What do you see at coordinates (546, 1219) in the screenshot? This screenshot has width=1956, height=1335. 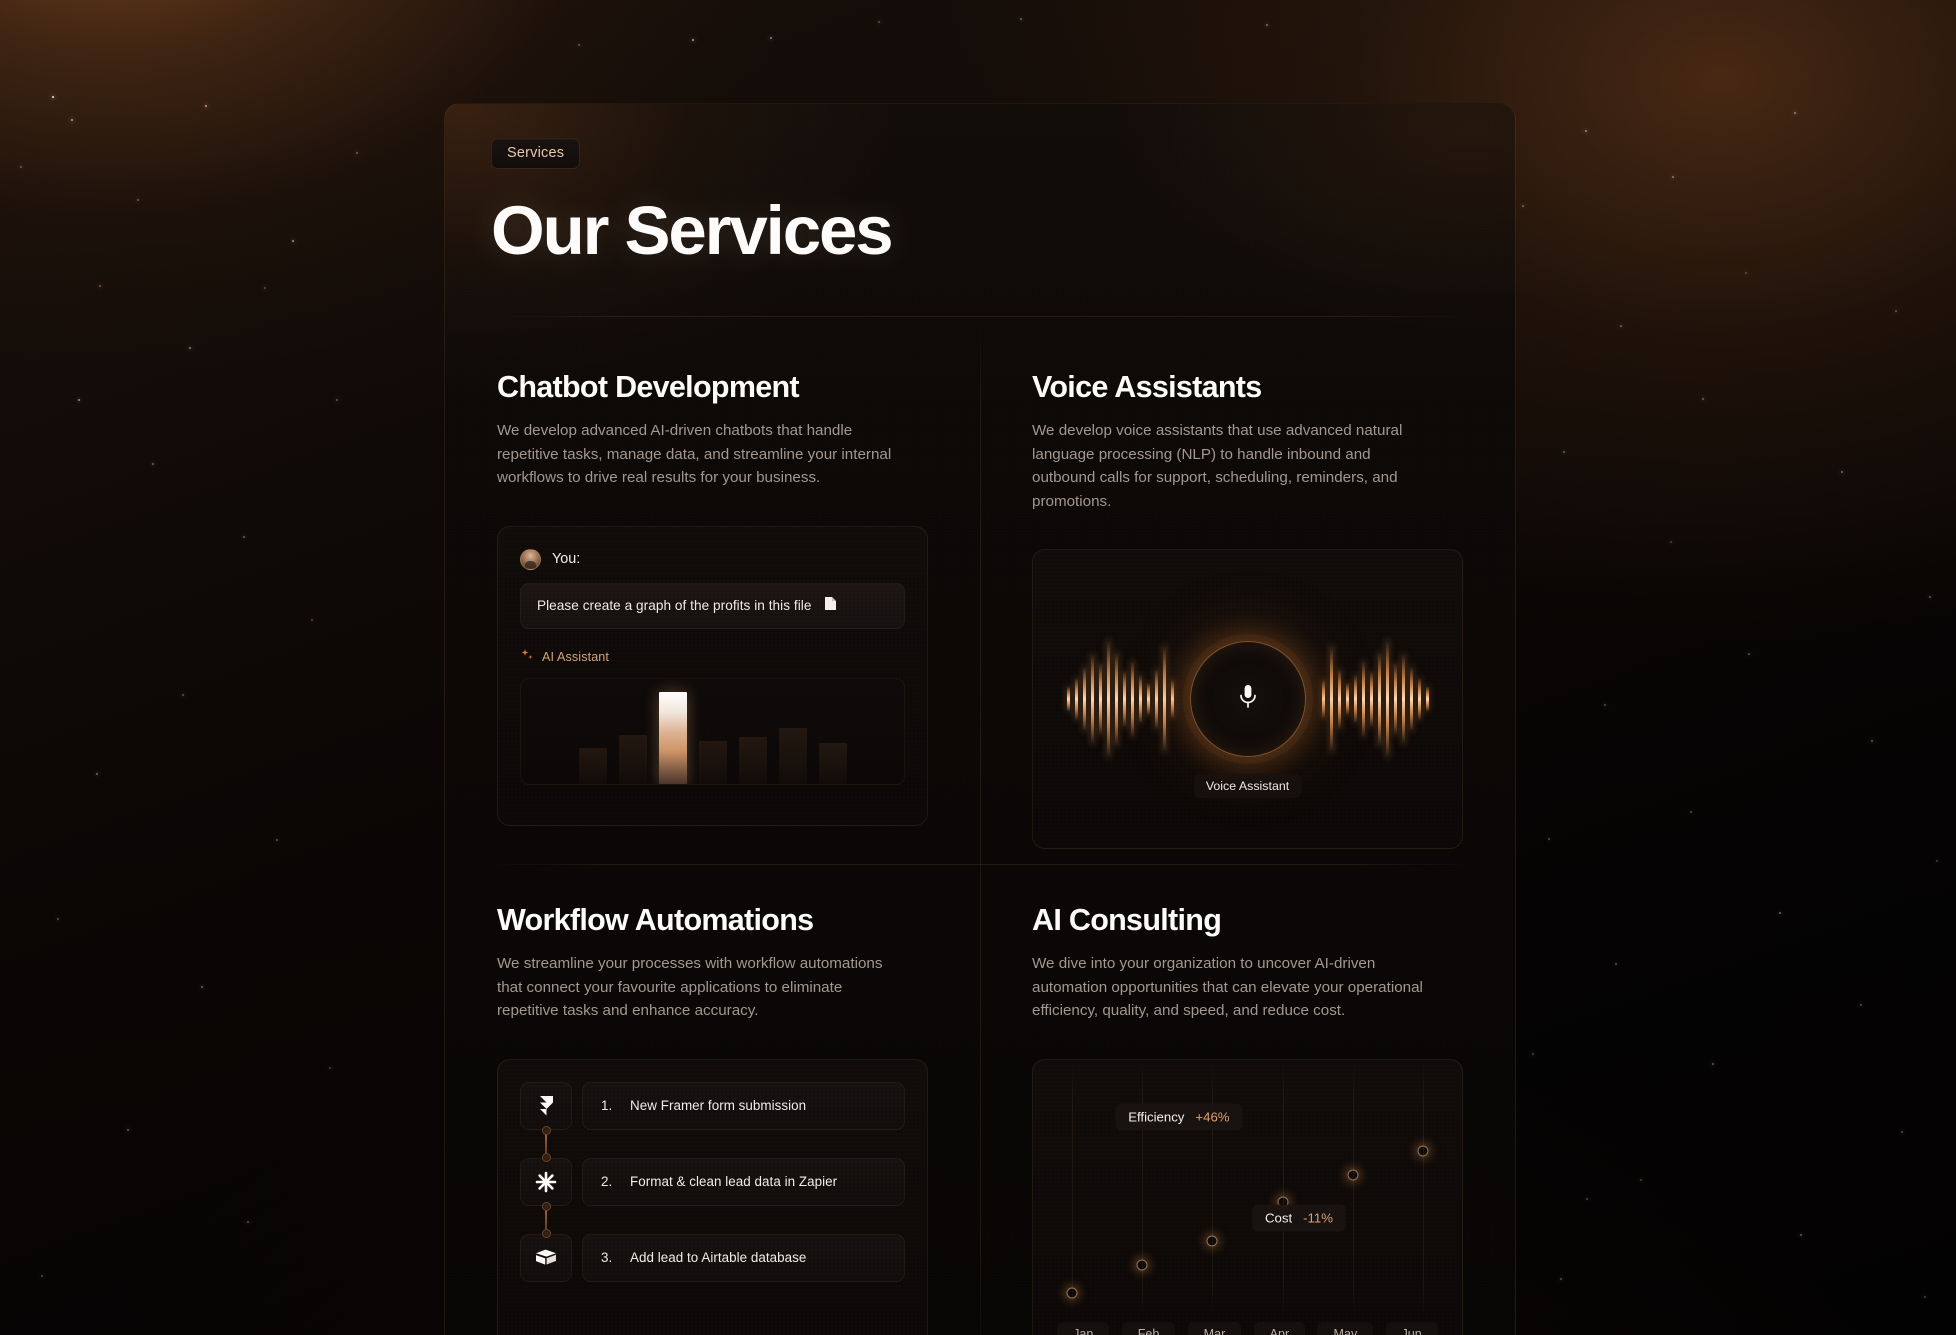 I see `workflow-connector` at bounding box center [546, 1219].